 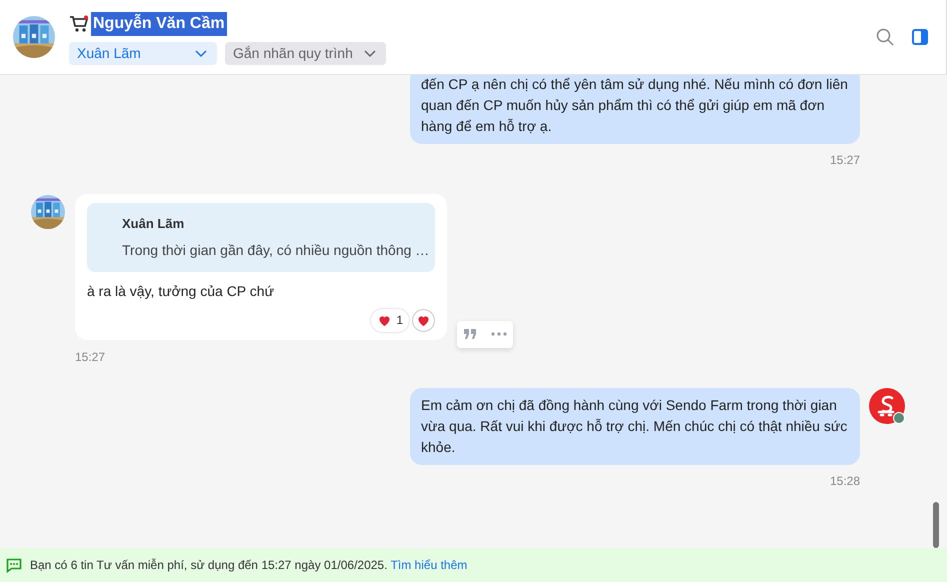 I want to click on message-bubble: đến CP ạ nên chị có thể yên tâm sử dụng nhé. Nếu mình có đơn liên quan đến CP muốn hủy sản phẩm thì có thể gửi giúp em mã đơn hàng để em hỗ trợ ạ., so click(x=635, y=109).